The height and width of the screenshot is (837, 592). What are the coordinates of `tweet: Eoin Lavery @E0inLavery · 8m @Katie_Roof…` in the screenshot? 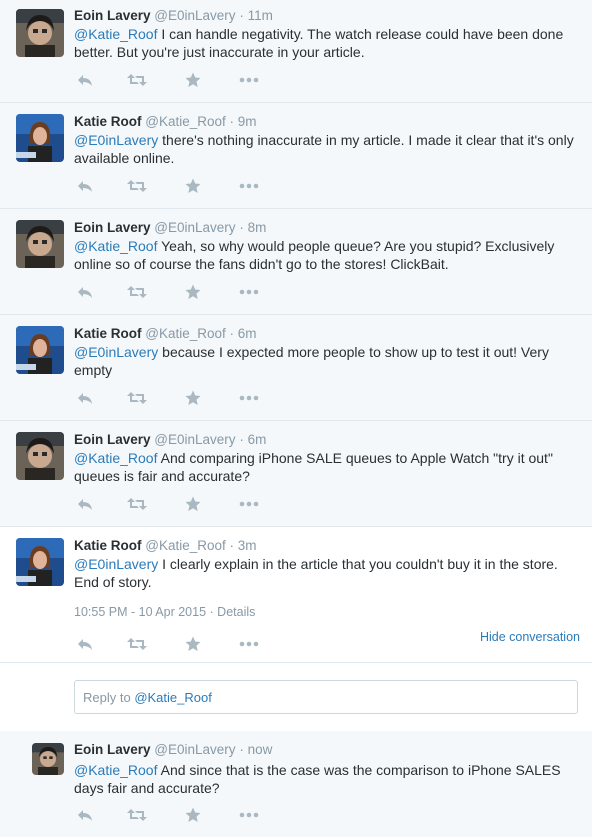 It's located at (296, 262).